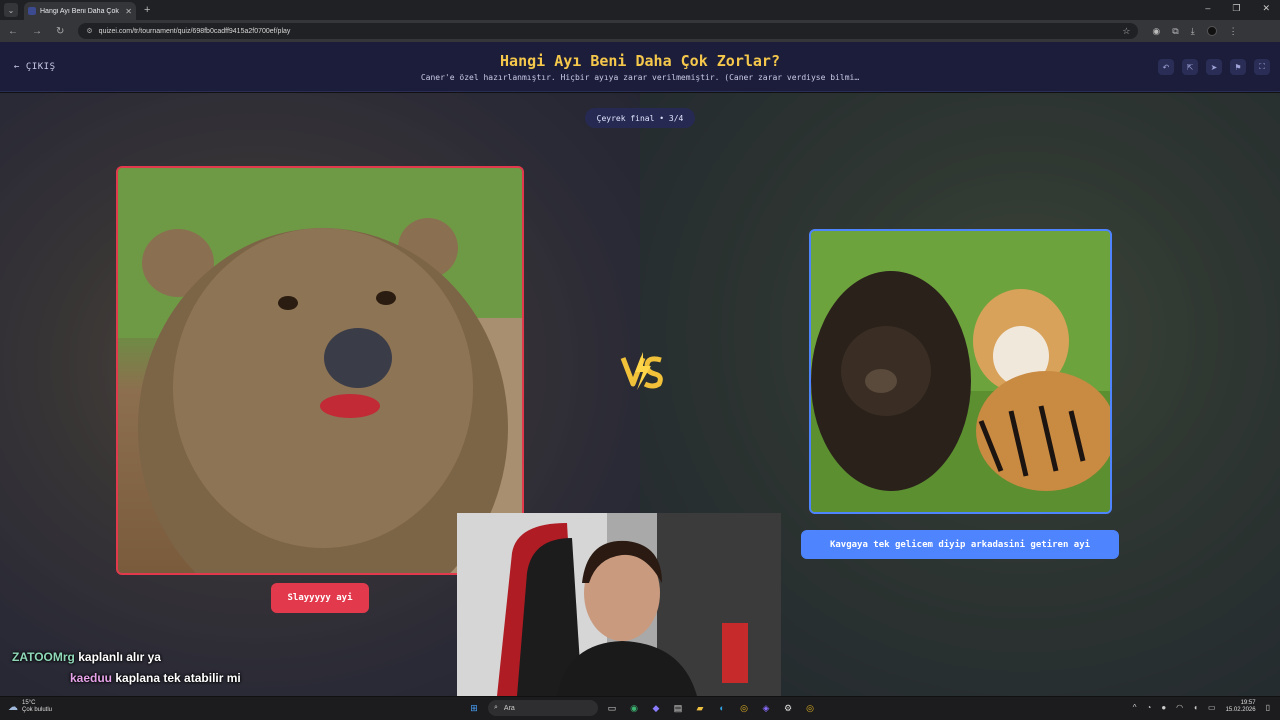 The height and width of the screenshot is (720, 1280). What do you see at coordinates (1163, 707) in the screenshot?
I see `mic-icon: ●` at bounding box center [1163, 707].